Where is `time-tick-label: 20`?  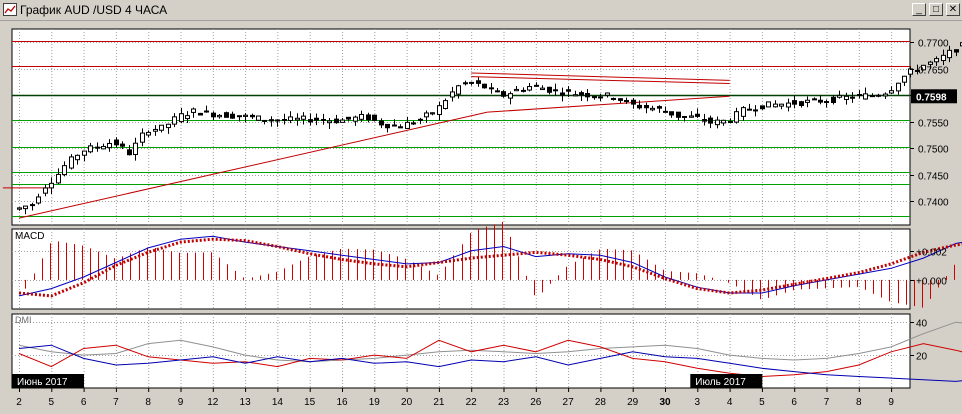 time-tick-label: 20 is located at coordinates (407, 402).